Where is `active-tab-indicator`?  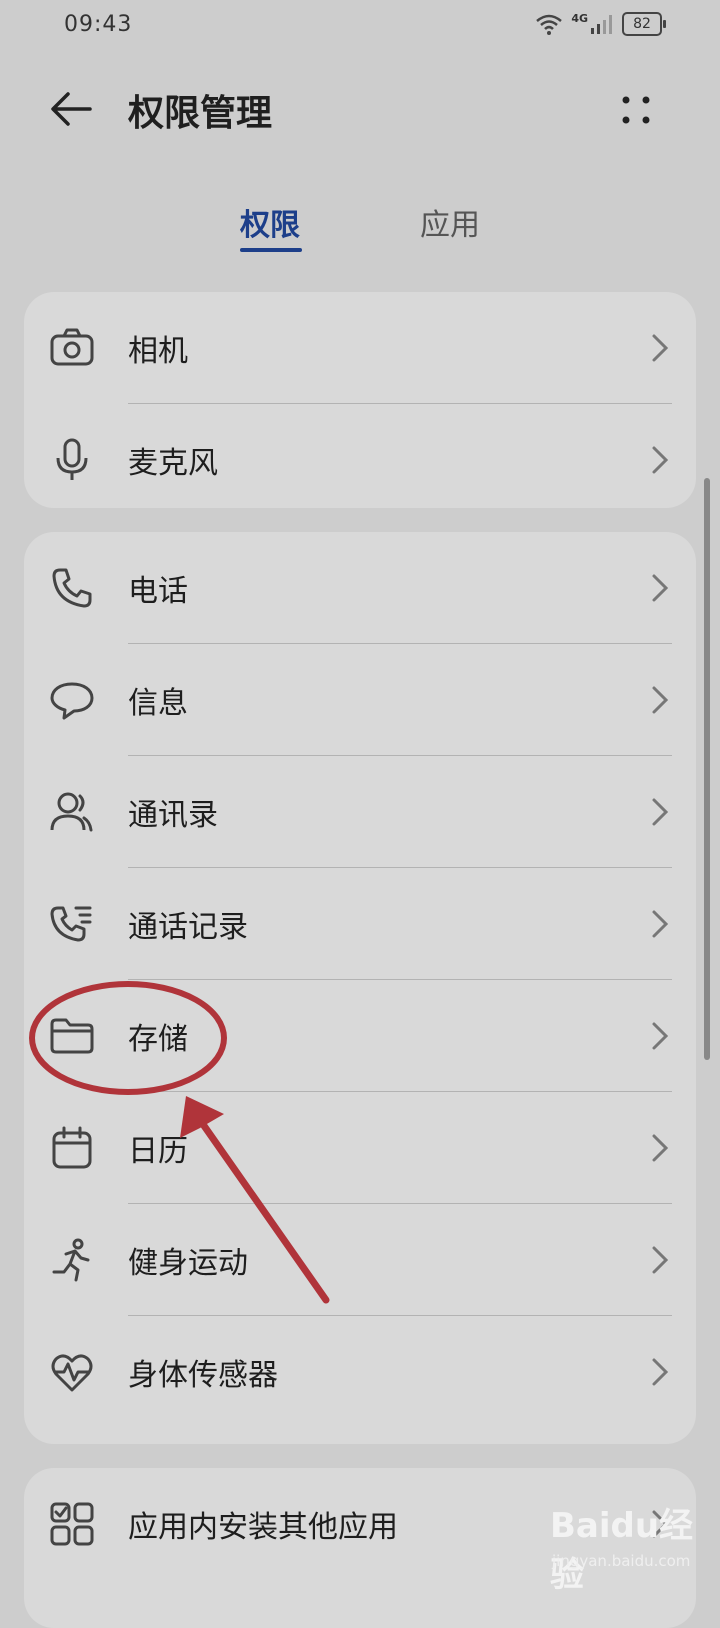
active-tab-indicator is located at coordinates (271, 250).